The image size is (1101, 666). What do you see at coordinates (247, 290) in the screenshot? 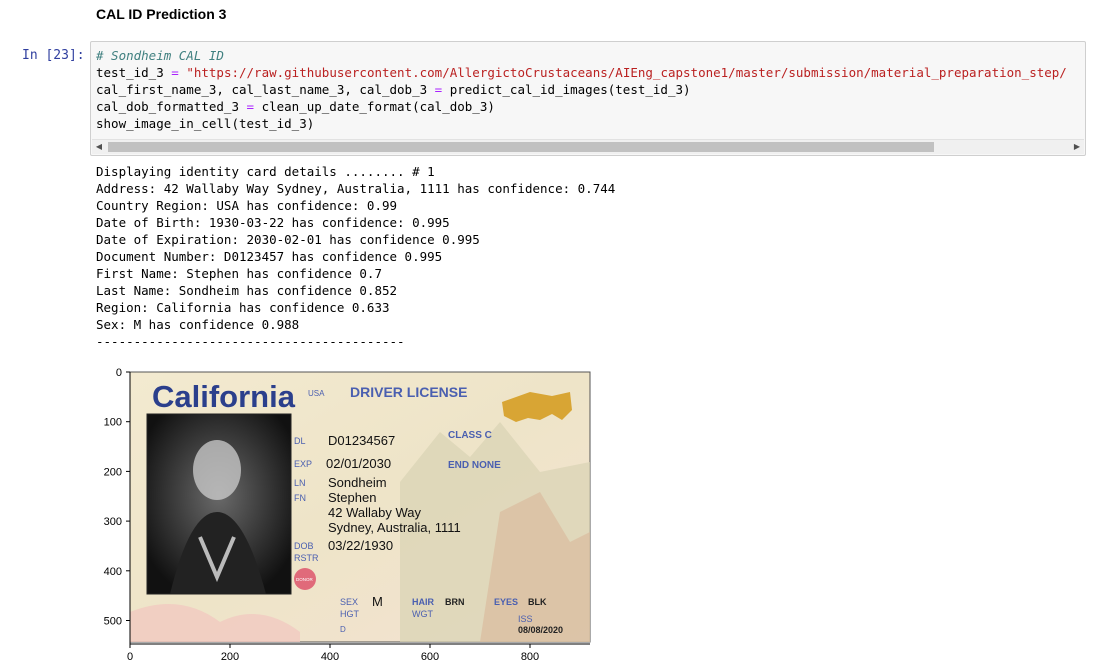
I see `output-line: Last Name: Sondheim has confidence 0.852` at bounding box center [247, 290].